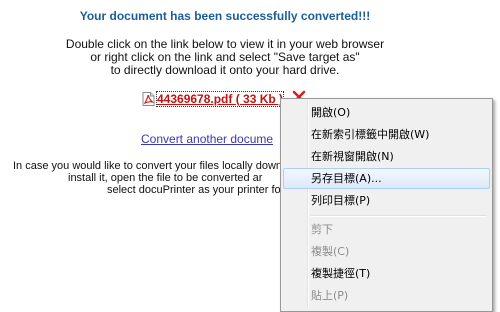  Describe the element at coordinates (386, 134) in the screenshot. I see `menu-item-open-new-tab: 在新索引標籤中開啟(W)` at that location.